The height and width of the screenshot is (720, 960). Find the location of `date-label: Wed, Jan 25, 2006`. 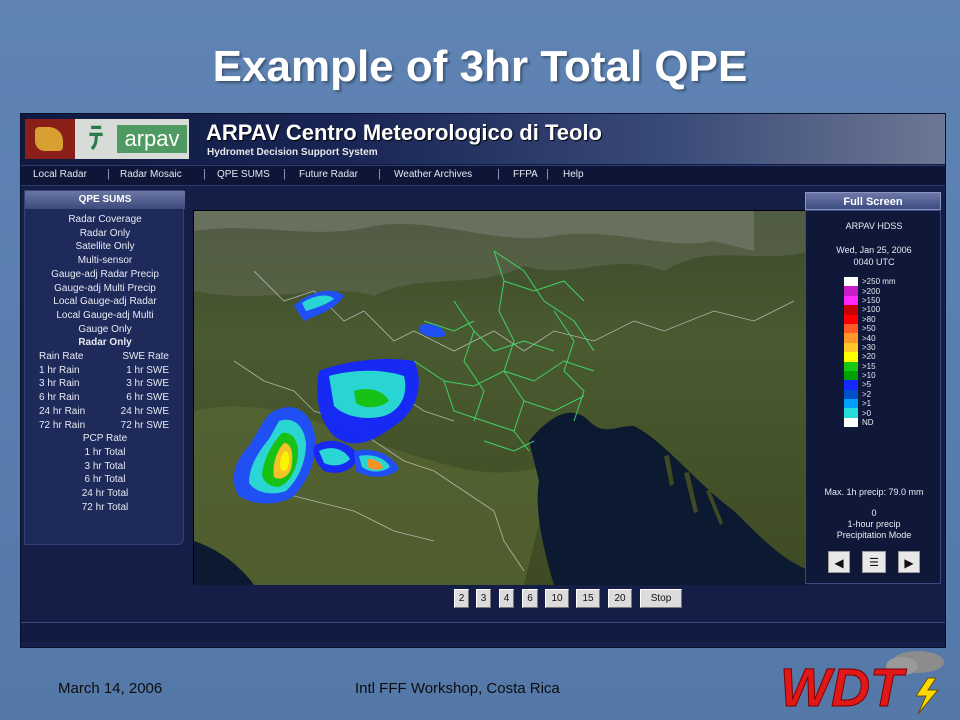

date-label: Wed, Jan 25, 2006 is located at coordinates (874, 250).